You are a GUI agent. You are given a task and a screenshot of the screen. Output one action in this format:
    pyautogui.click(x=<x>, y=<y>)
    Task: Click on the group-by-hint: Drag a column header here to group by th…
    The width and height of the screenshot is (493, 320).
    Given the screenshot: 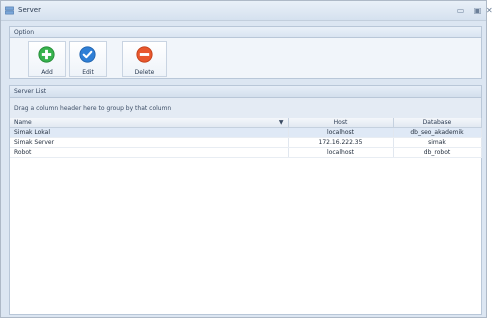 What is the action you would take?
    pyautogui.click(x=93, y=108)
    